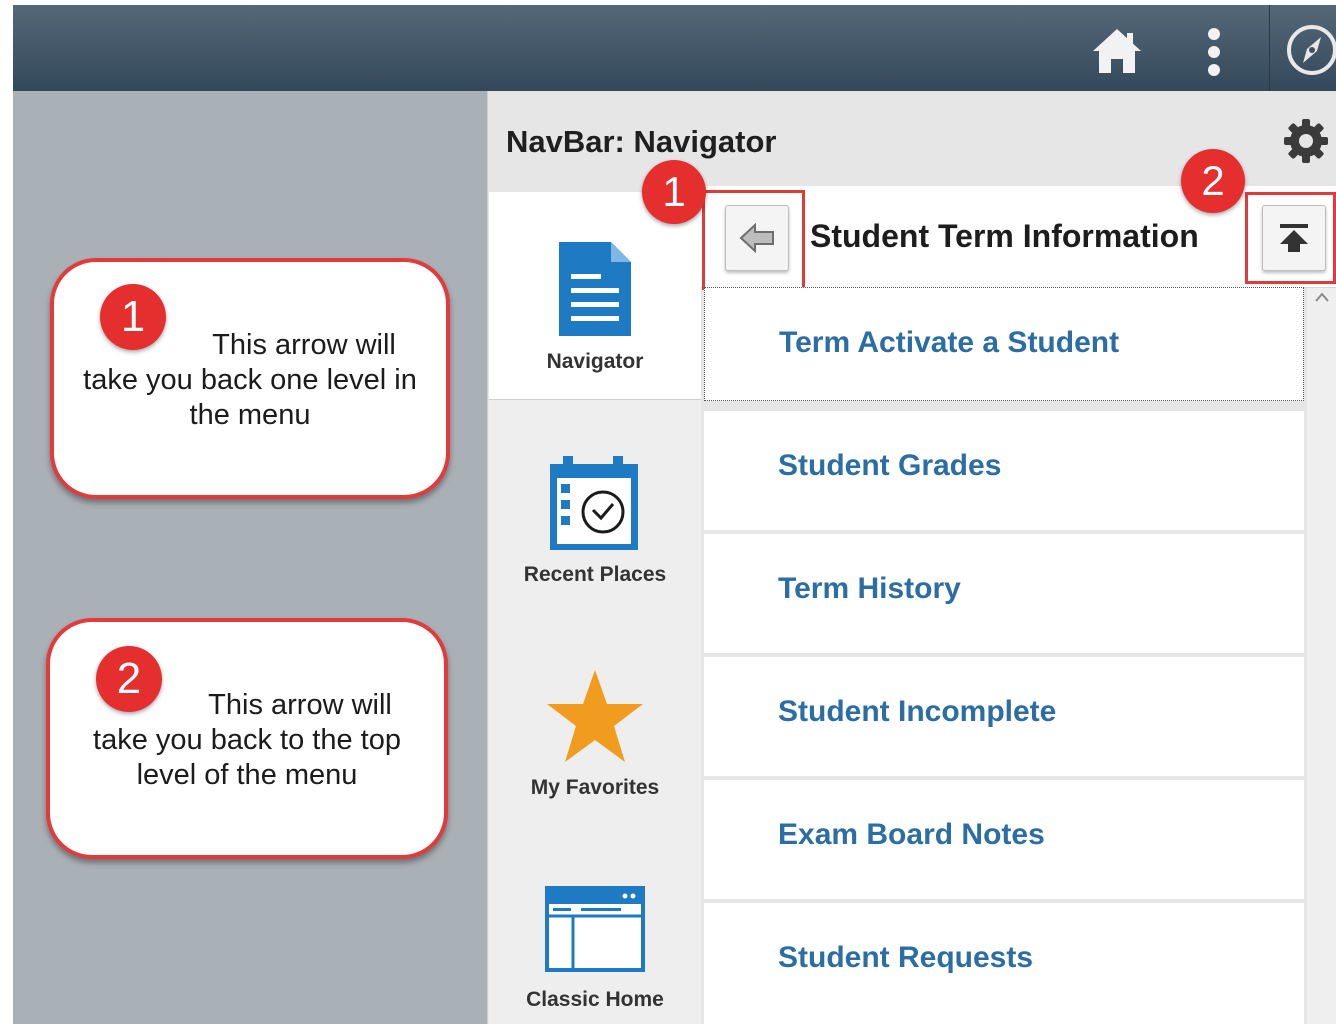 This screenshot has width=1336, height=1024. What do you see at coordinates (1004, 236) in the screenshot?
I see `breadcrumb-title: Student Term Information` at bounding box center [1004, 236].